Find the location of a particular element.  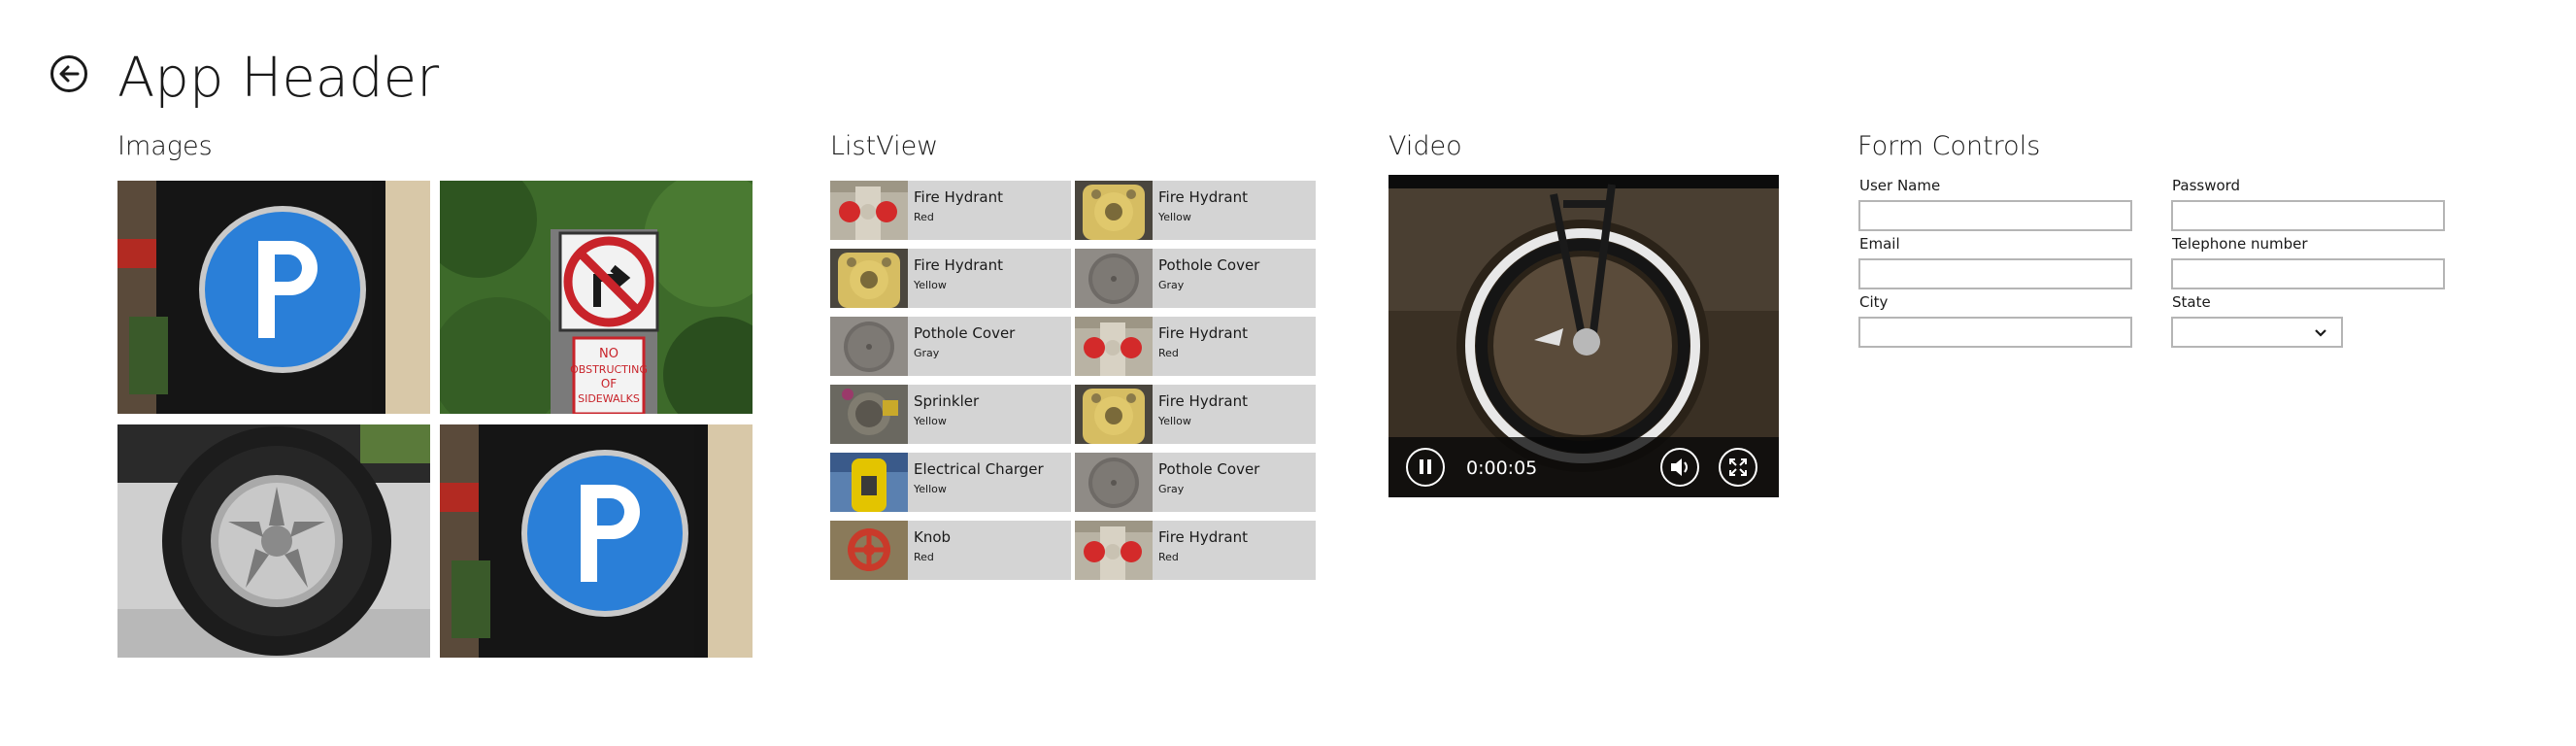

username-label: User Name is located at coordinates (1900, 185).